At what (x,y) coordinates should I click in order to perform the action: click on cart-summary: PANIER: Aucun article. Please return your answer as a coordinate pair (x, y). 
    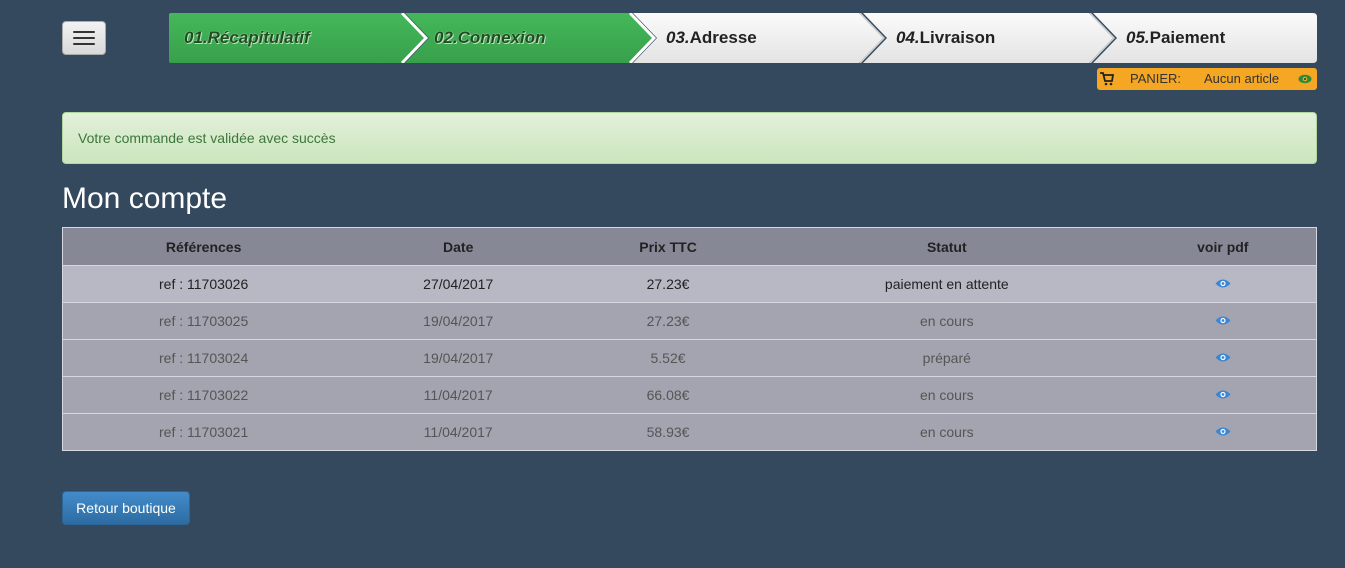
    Looking at the image, I should click on (1207, 79).